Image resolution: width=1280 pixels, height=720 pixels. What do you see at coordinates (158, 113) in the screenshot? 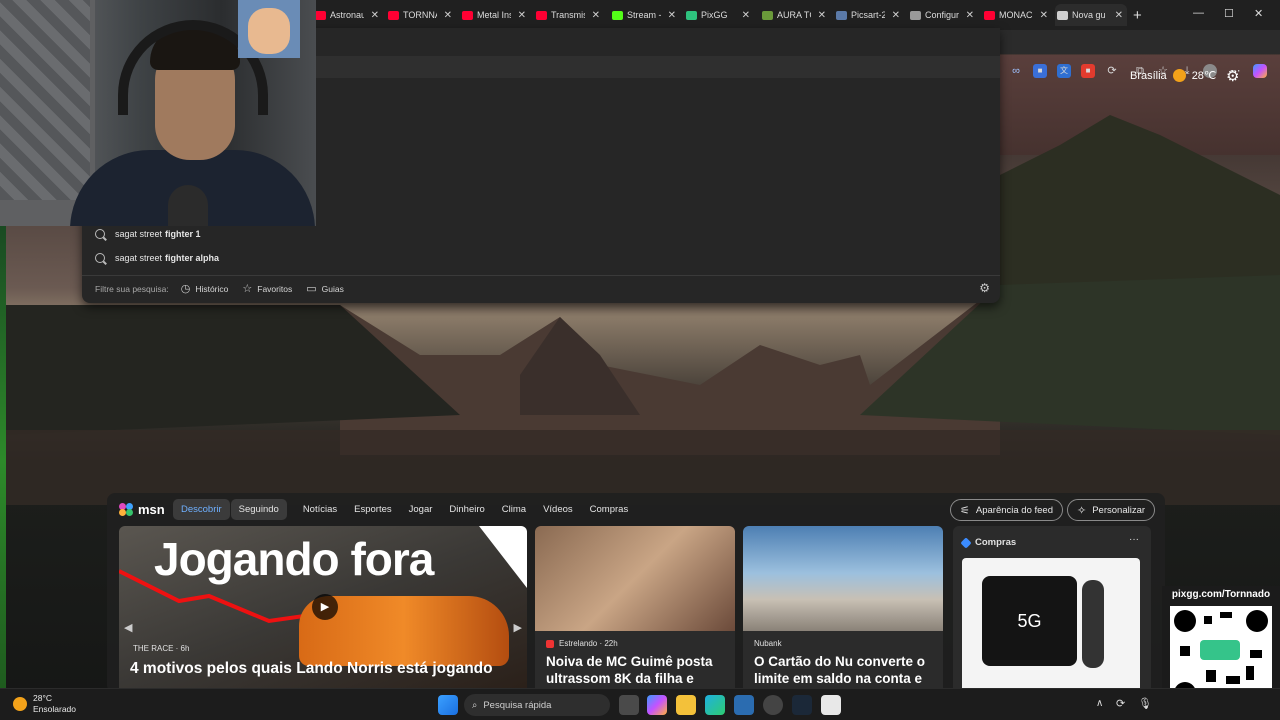
I see `webcam-overlay` at bounding box center [158, 113].